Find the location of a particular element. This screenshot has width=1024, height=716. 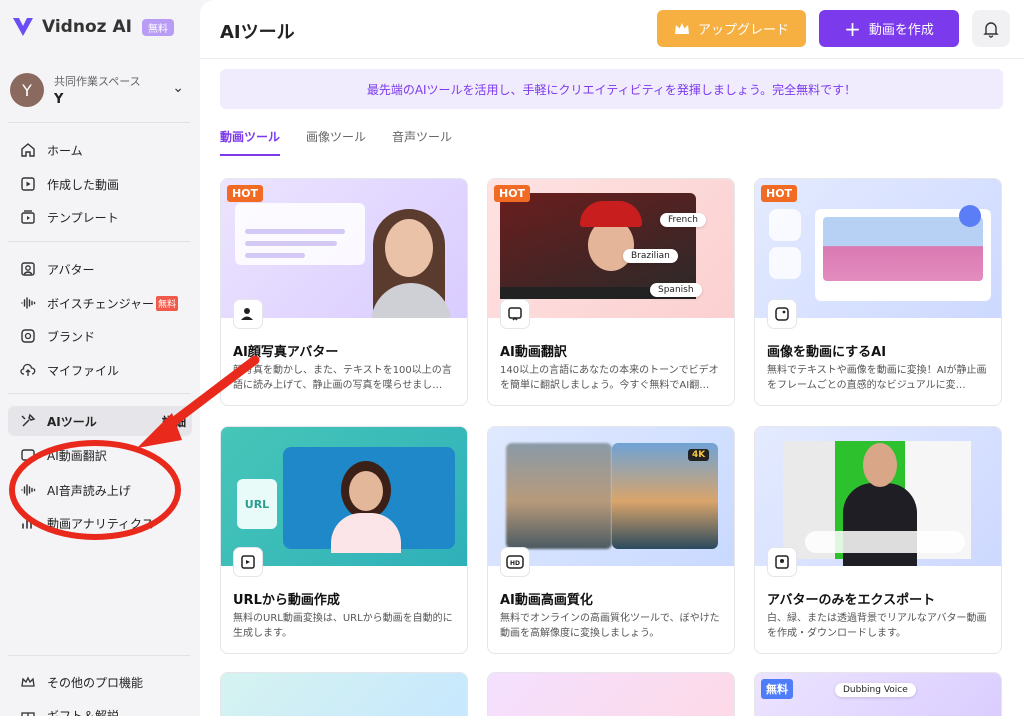

sidebar-item-label: 作成した動画 is located at coordinates (83, 184).